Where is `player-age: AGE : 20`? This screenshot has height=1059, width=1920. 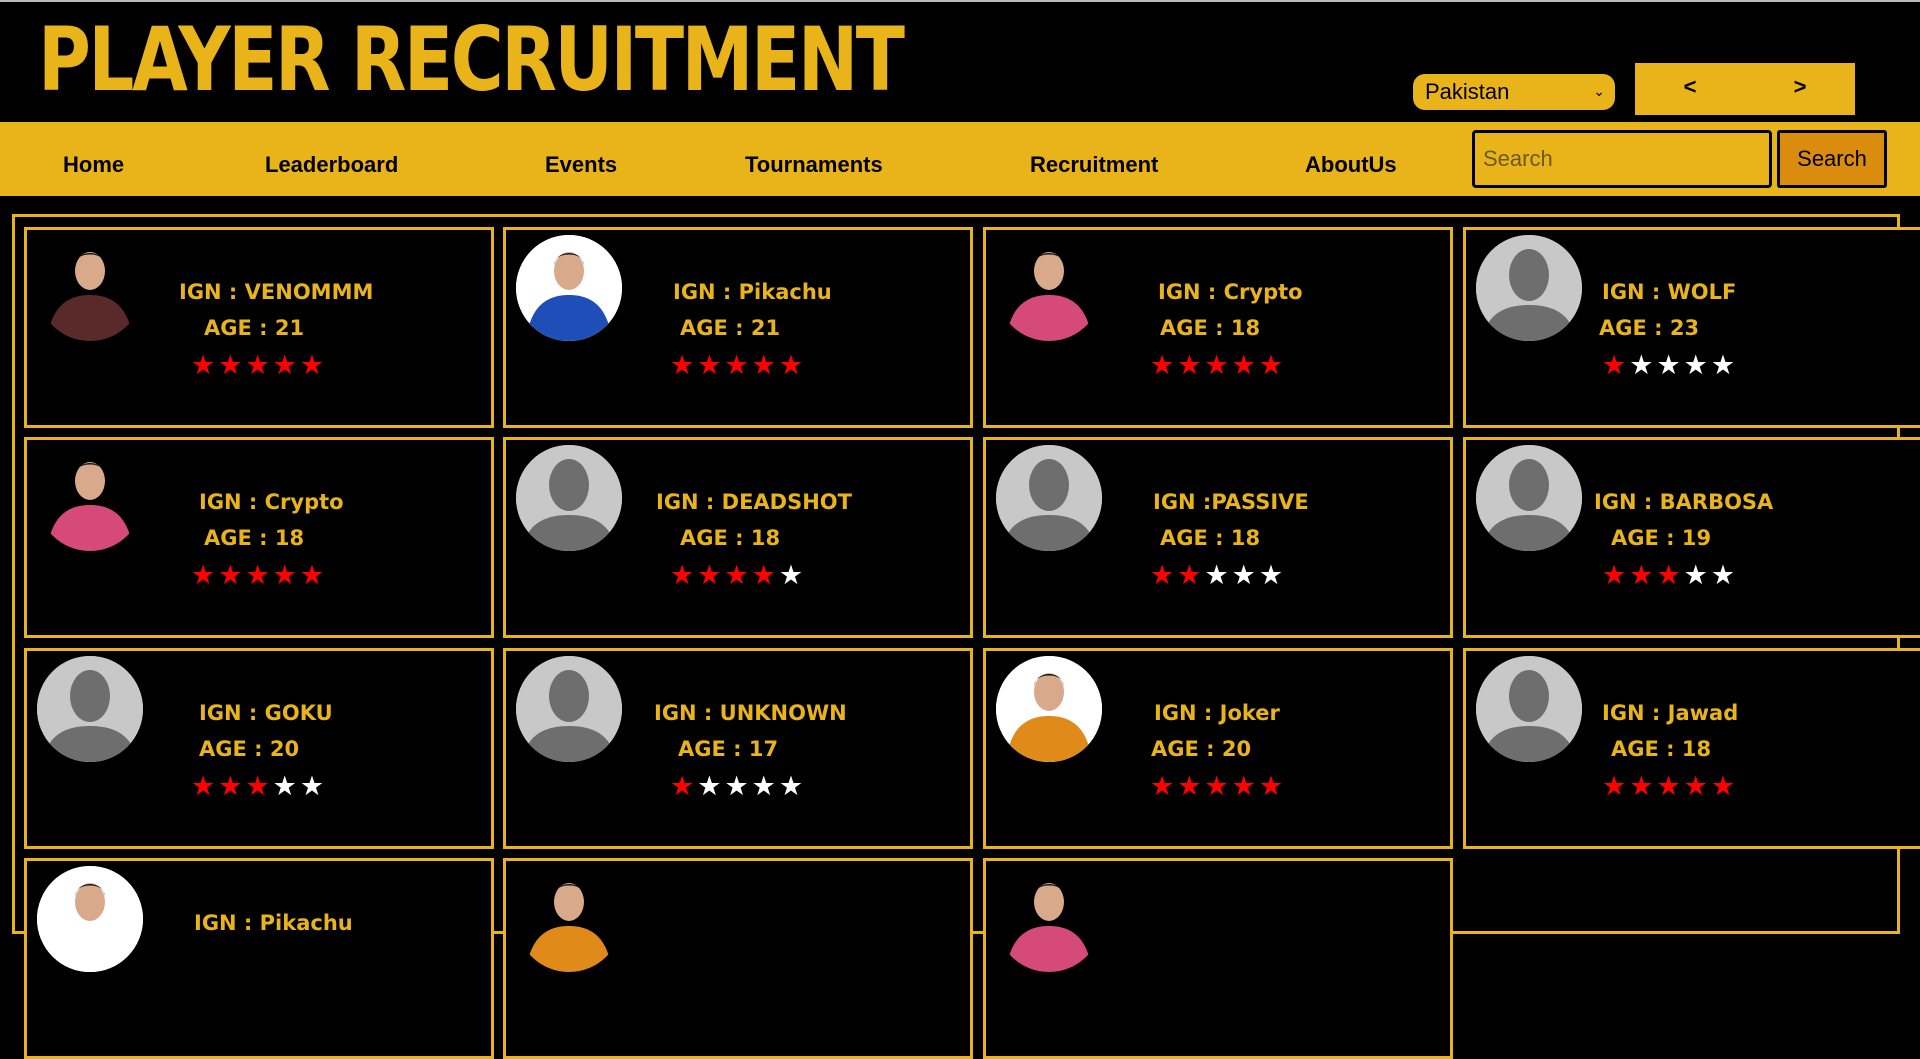 player-age: AGE : 20 is located at coordinates (1201, 749).